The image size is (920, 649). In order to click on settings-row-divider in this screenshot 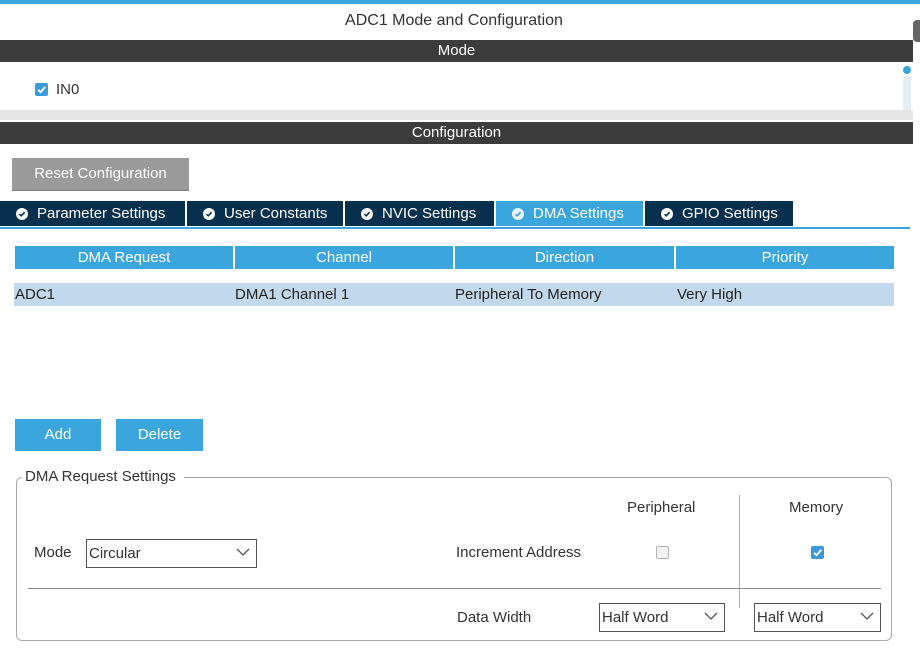, I will do `click(454, 588)`.